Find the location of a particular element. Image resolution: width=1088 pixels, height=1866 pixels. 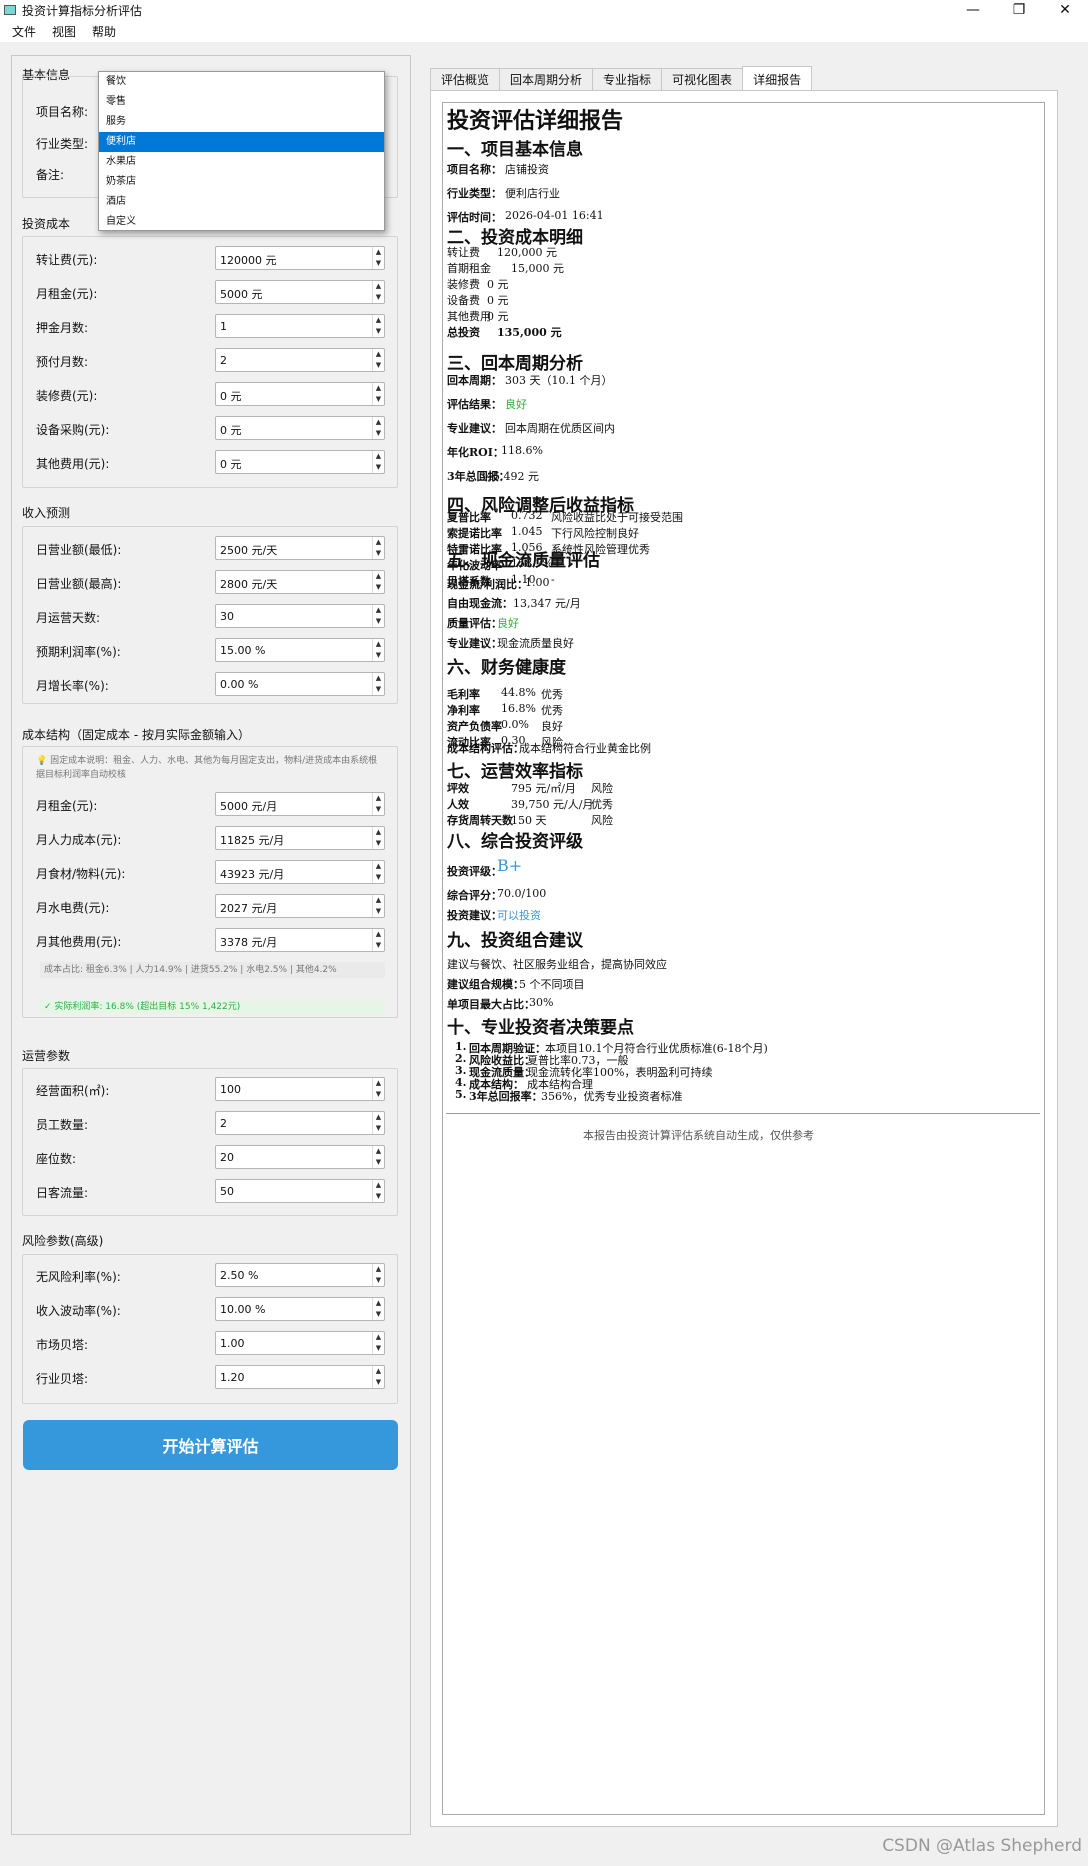

monthly-days-spinbox: 30 ▲ ▼ is located at coordinates (300, 616).